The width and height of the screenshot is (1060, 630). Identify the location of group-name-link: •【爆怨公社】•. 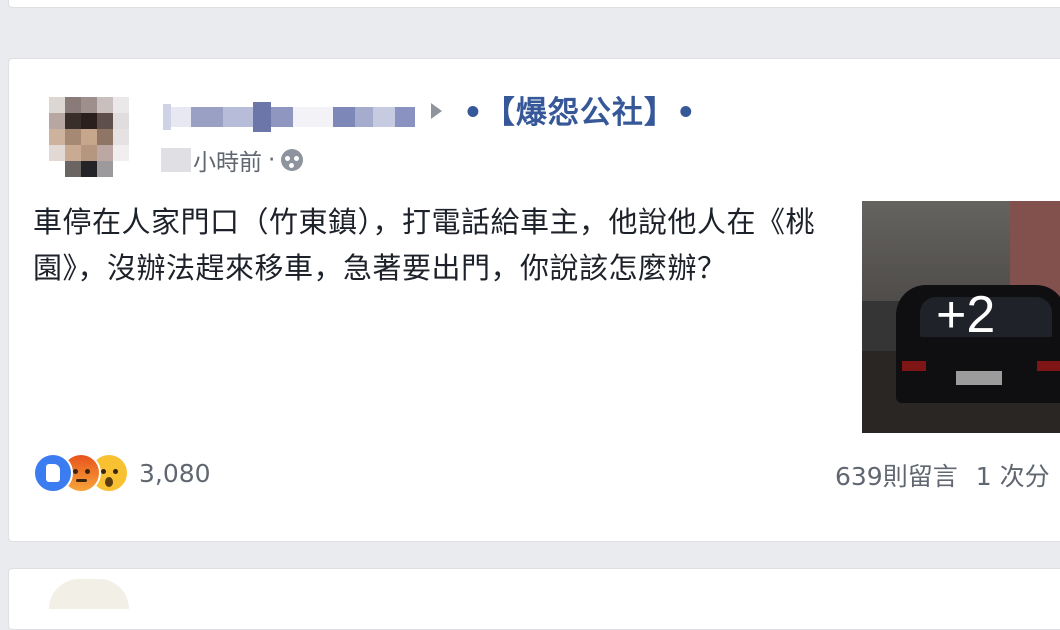
(580, 109).